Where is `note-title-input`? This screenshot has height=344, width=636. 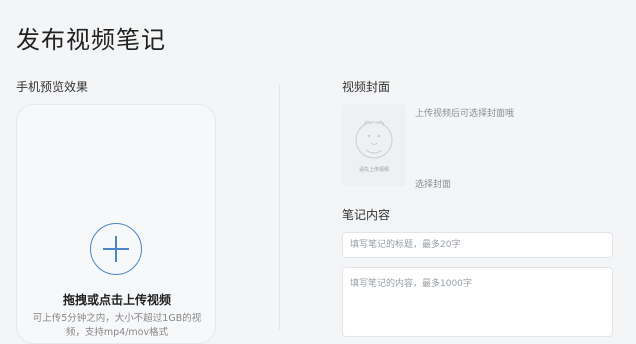 note-title-input is located at coordinates (477, 245).